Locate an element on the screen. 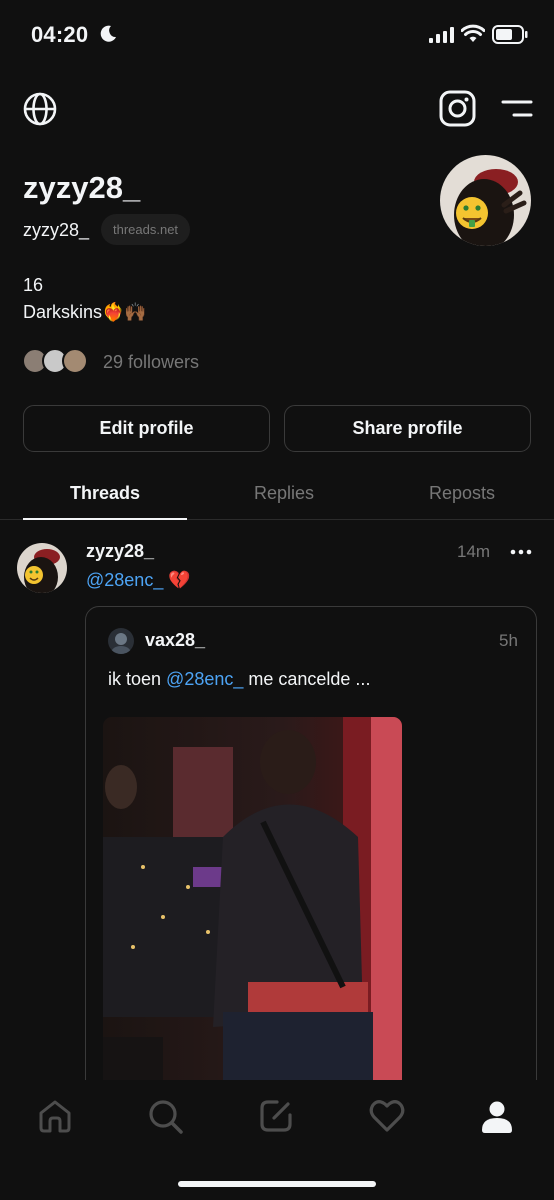 This screenshot has height=1200, width=554. heart-icon is located at coordinates (387, 1116).